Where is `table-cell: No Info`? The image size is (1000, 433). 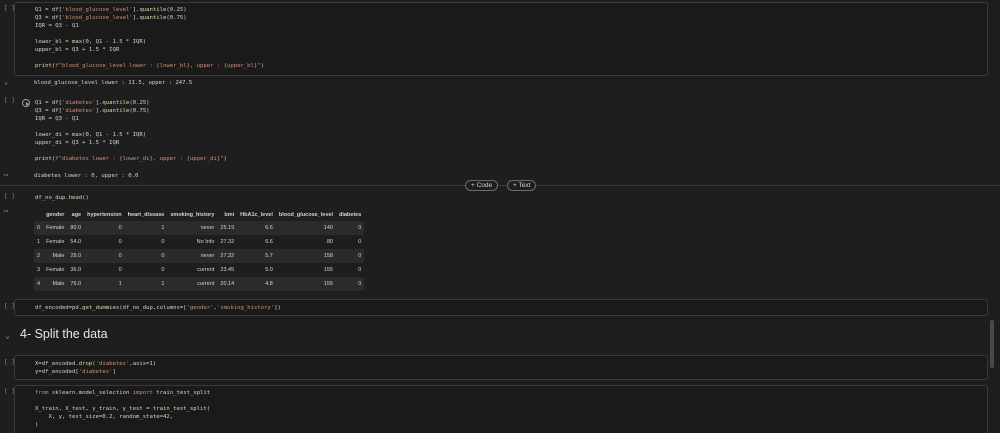 table-cell: No Info is located at coordinates (192, 242).